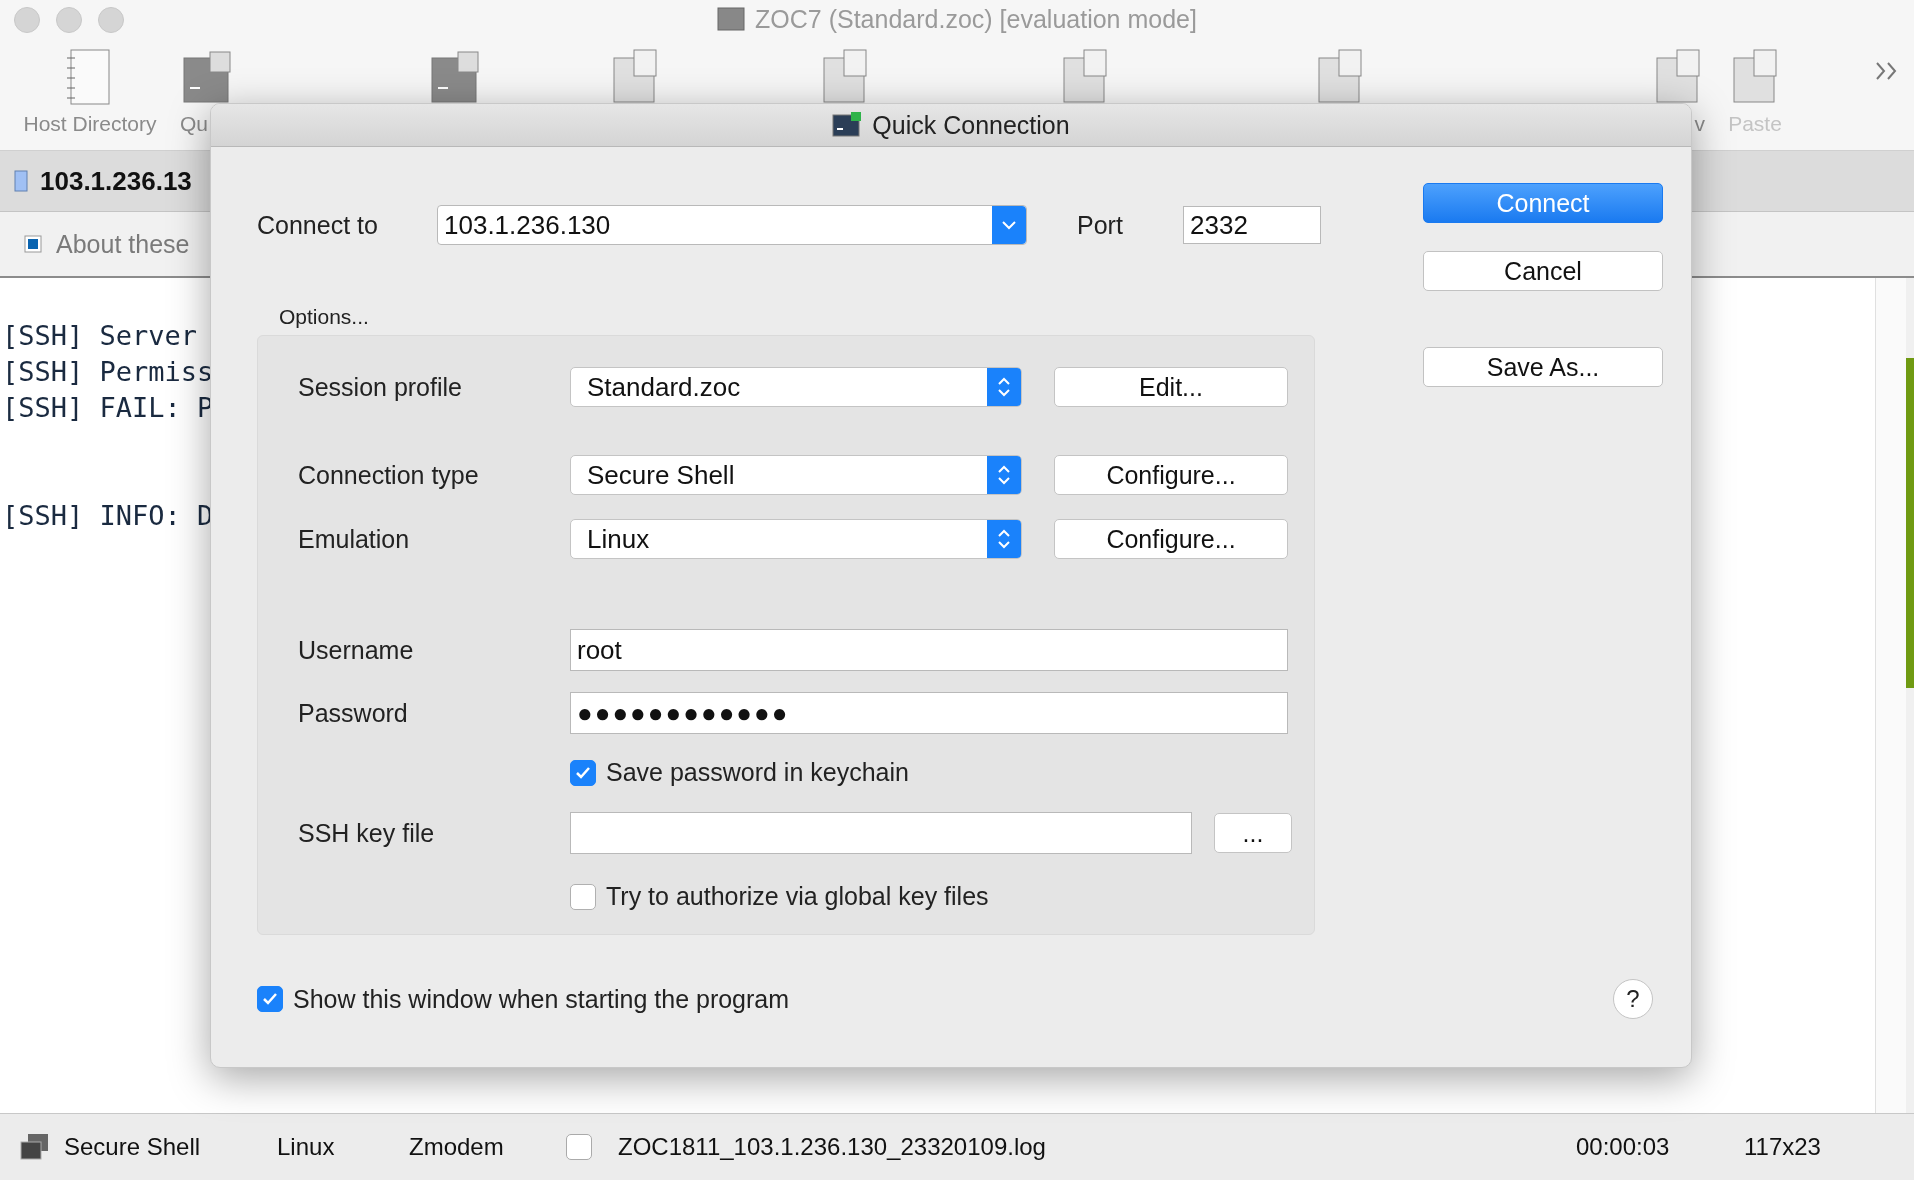 This screenshot has height=1180, width=1914. I want to click on close-button, so click(27, 20).